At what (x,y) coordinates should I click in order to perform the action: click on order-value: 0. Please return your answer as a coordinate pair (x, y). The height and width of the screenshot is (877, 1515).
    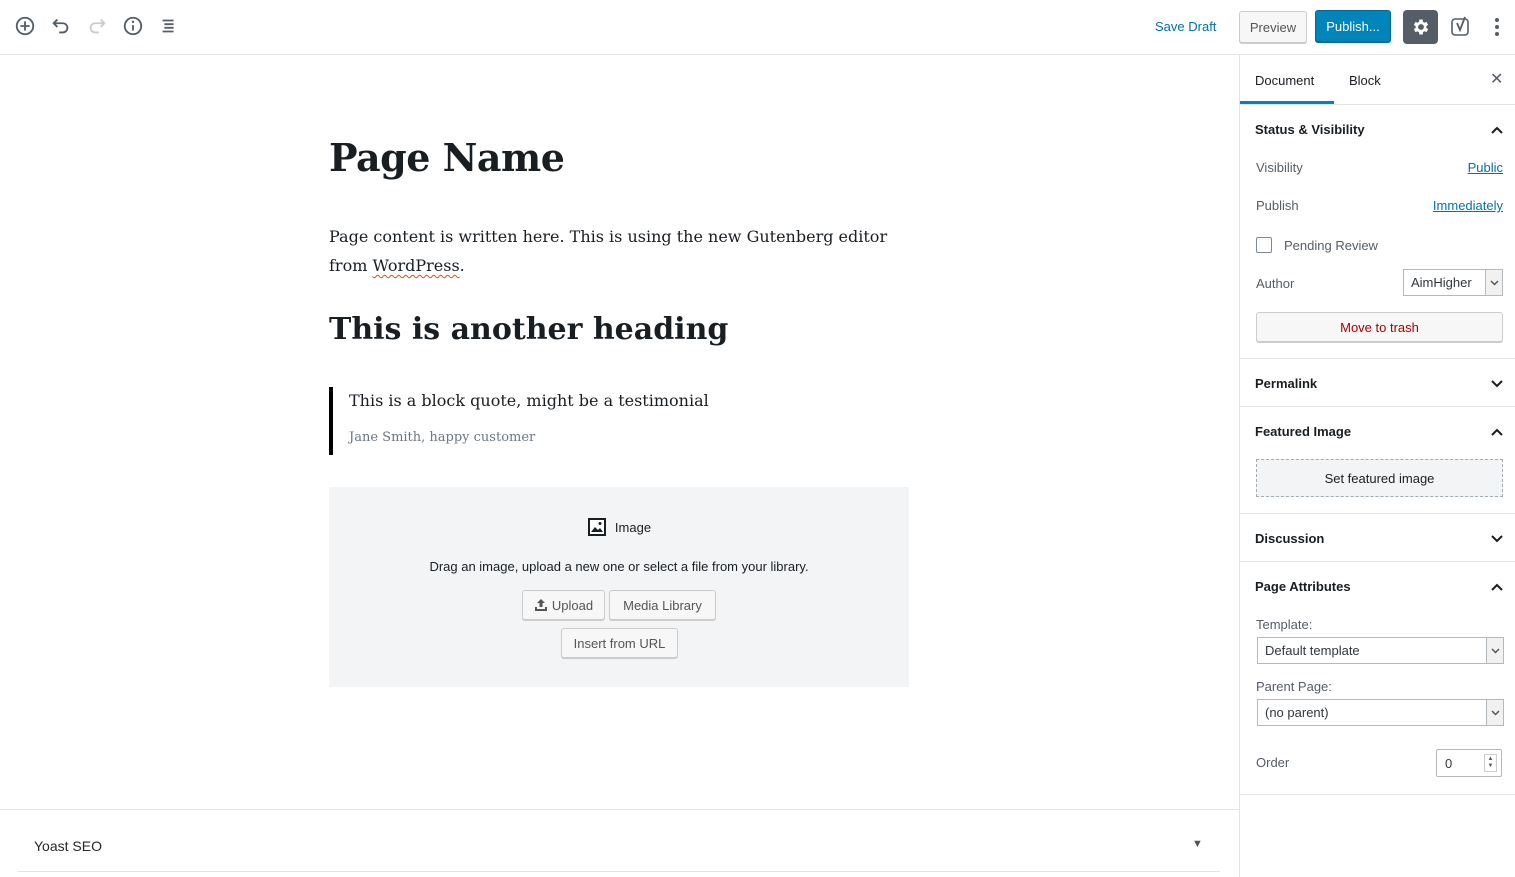
    Looking at the image, I should click on (1449, 763).